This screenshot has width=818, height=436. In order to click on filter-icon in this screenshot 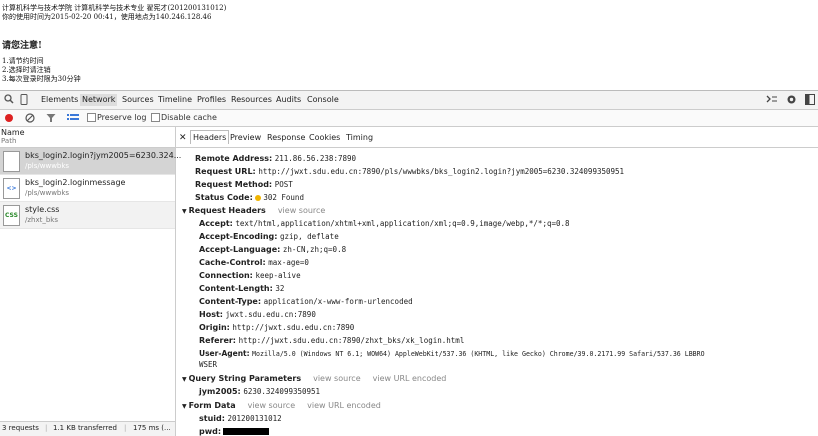, I will do `click(51, 119)`.